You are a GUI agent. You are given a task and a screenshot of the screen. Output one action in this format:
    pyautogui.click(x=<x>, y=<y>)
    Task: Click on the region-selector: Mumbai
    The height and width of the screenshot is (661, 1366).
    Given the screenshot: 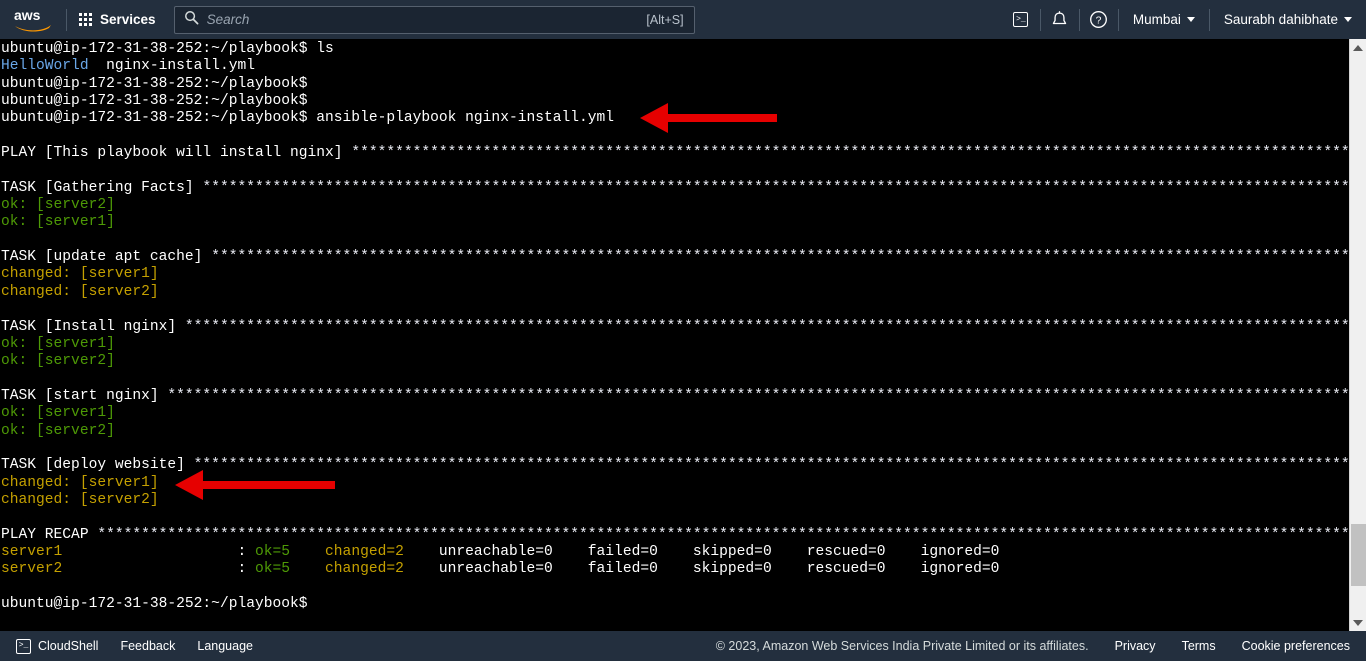 What is the action you would take?
    pyautogui.click(x=1164, y=19)
    